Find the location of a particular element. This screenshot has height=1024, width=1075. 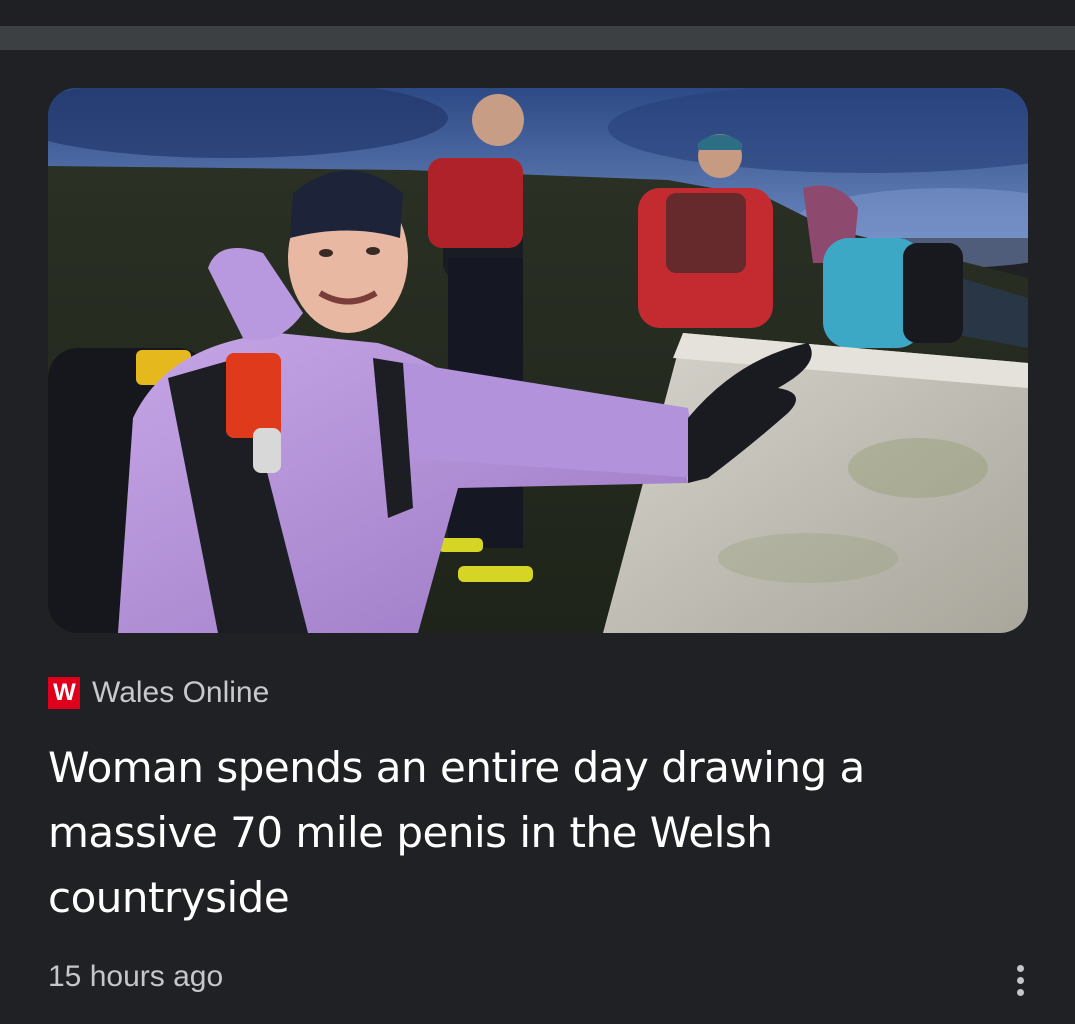

source-row: W Wales Online is located at coordinates (158, 693).